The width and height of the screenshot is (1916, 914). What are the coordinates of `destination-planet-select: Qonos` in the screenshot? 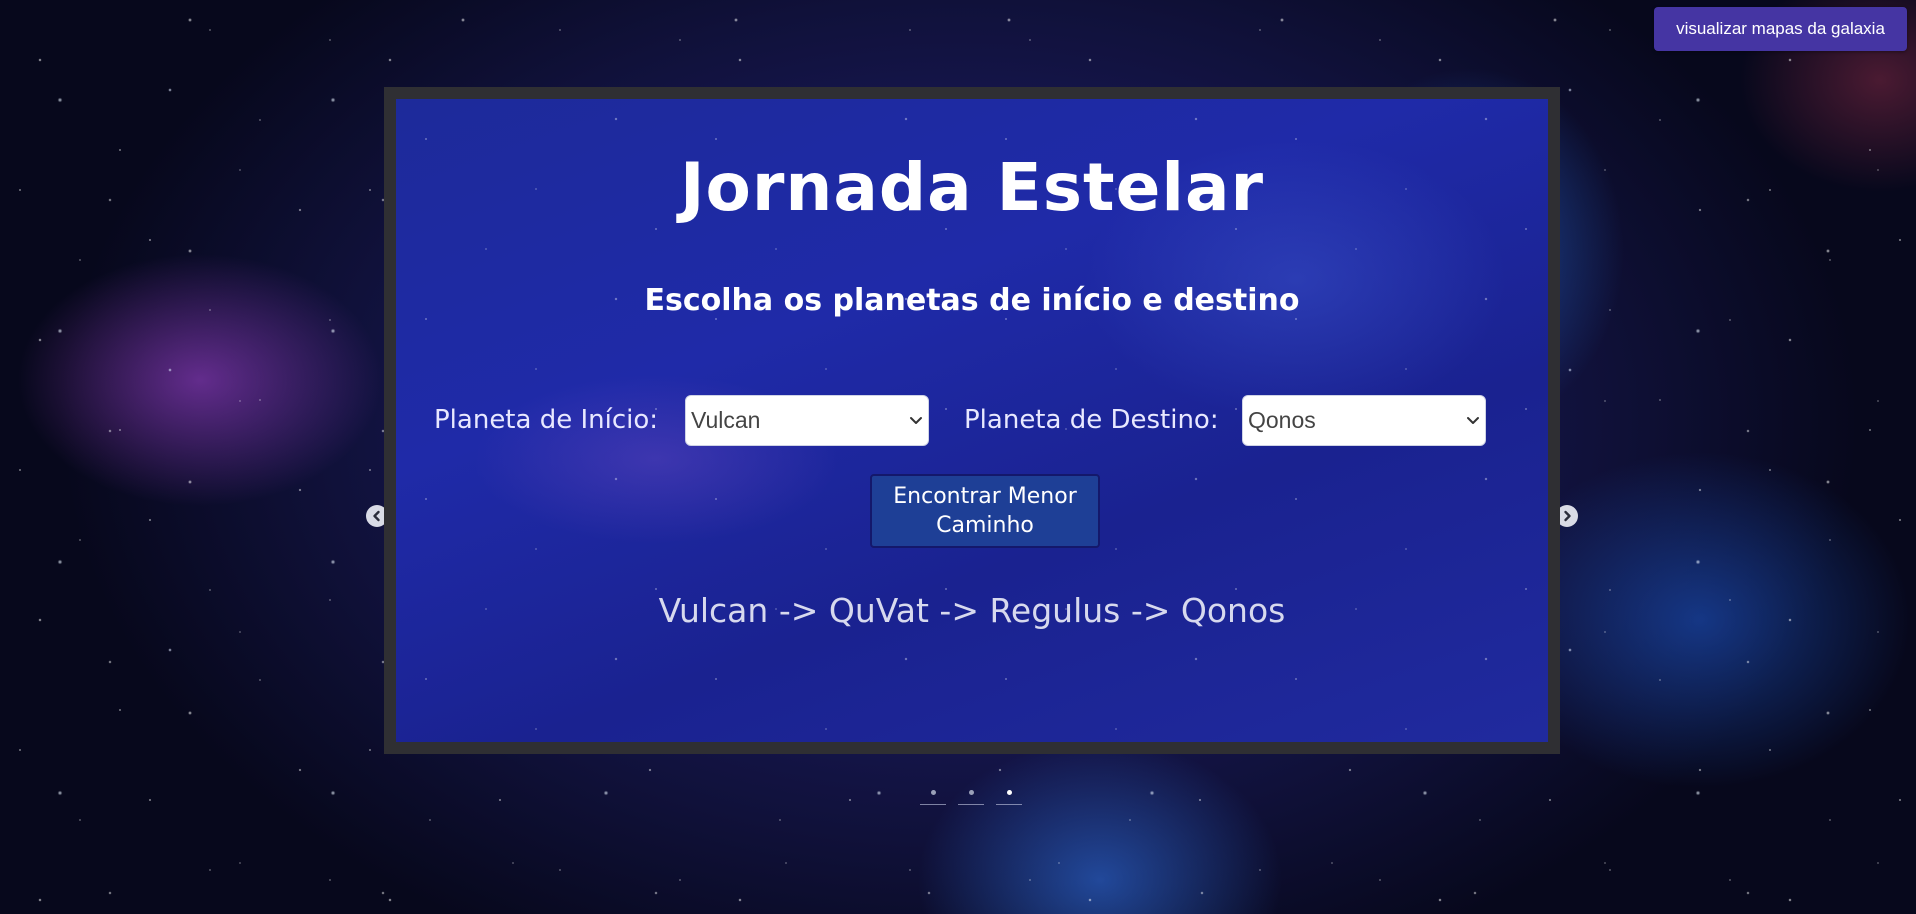 It's located at (1364, 420).